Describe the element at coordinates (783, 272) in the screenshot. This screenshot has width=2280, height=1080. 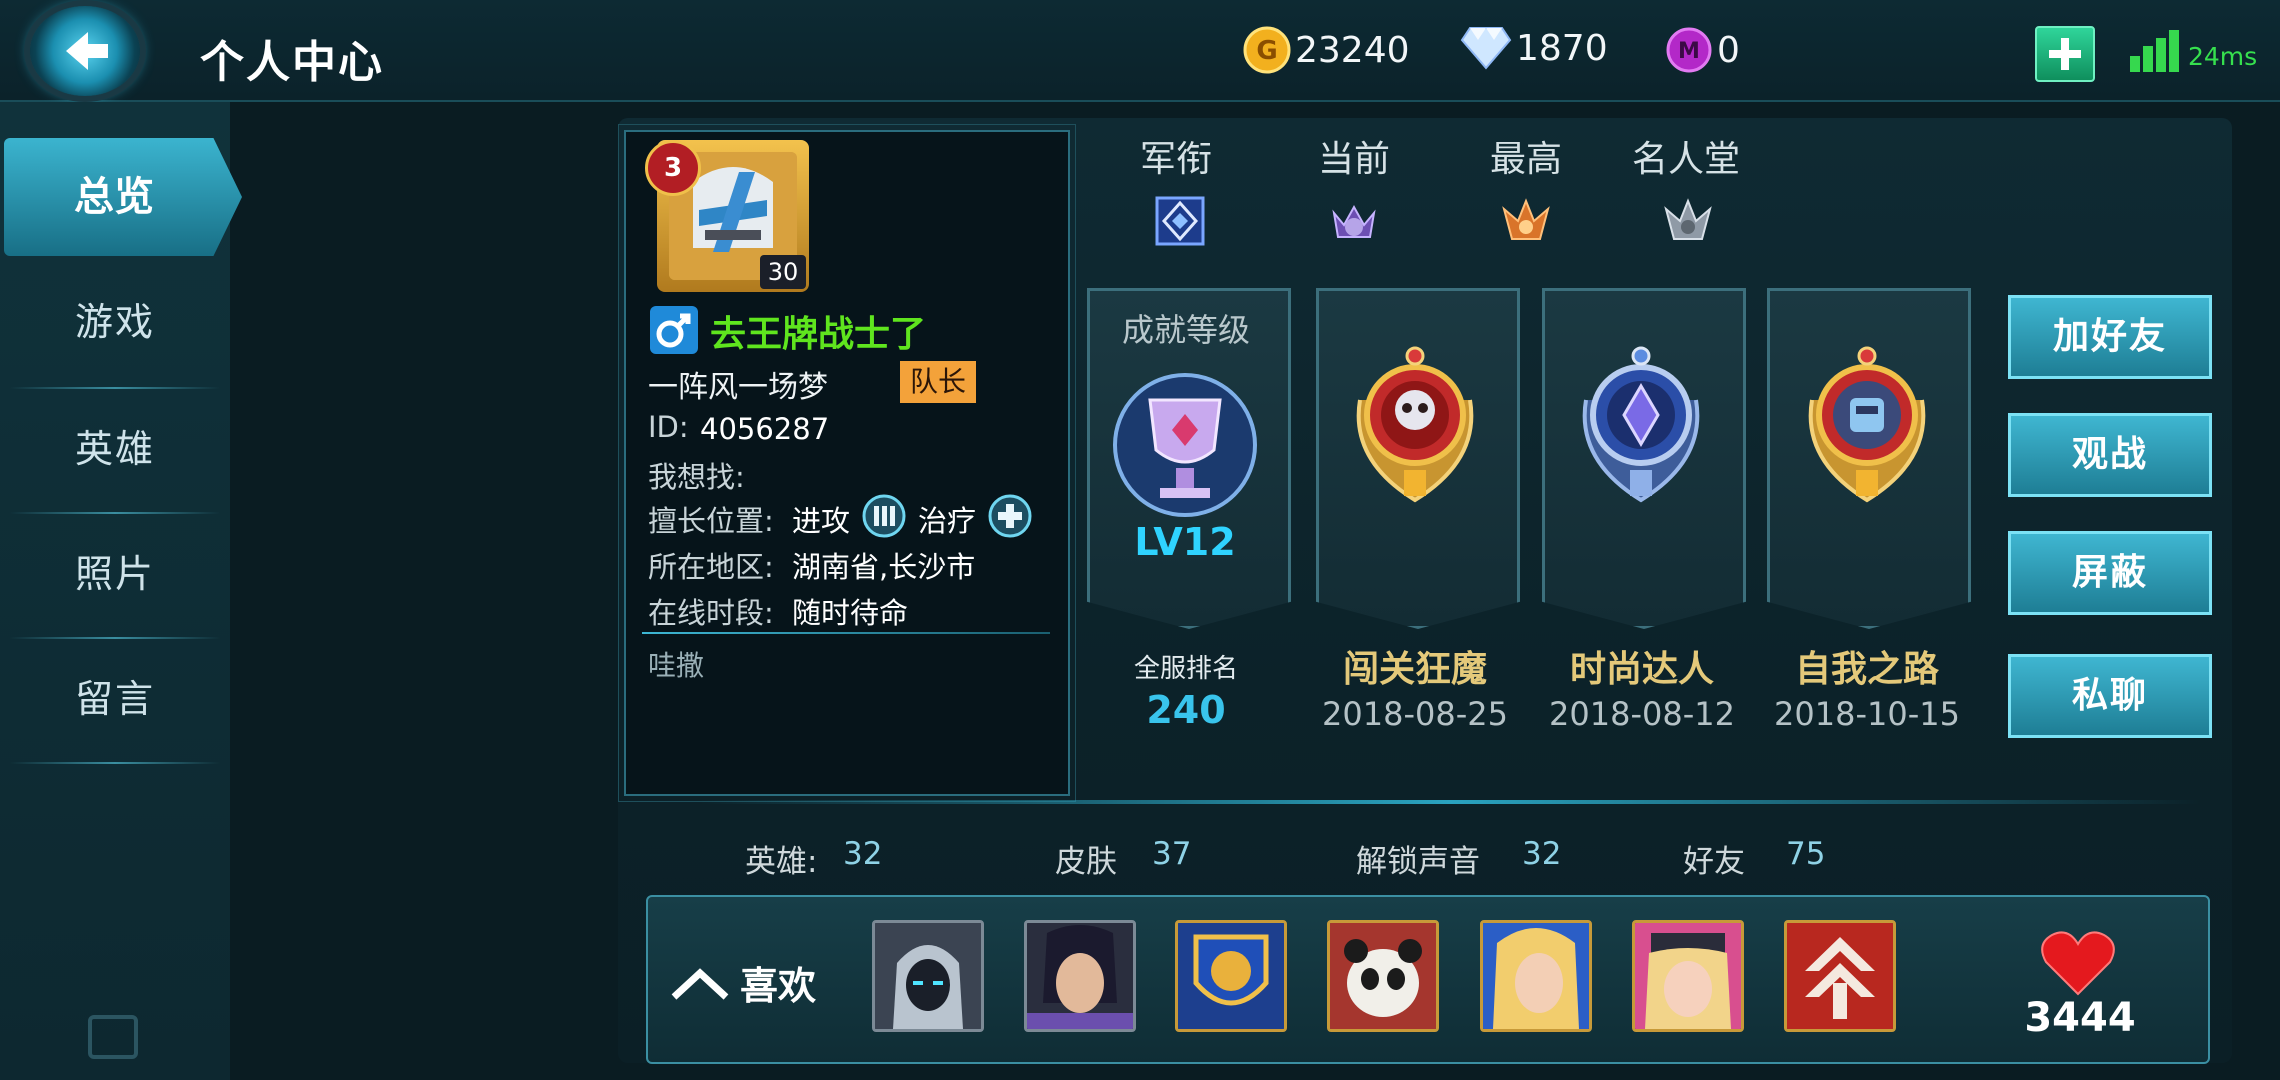
I see `level-badge: 30` at that location.